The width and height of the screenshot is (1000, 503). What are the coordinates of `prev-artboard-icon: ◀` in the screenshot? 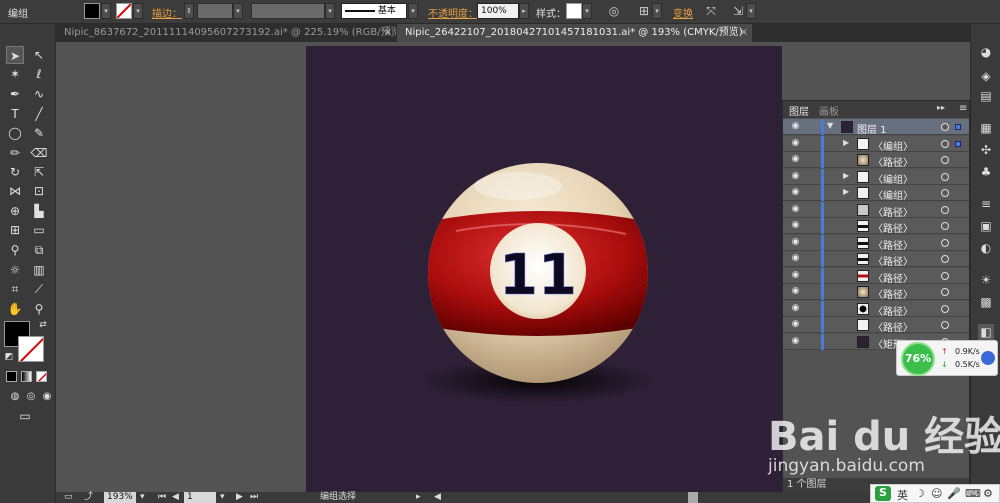 It's located at (175, 497).